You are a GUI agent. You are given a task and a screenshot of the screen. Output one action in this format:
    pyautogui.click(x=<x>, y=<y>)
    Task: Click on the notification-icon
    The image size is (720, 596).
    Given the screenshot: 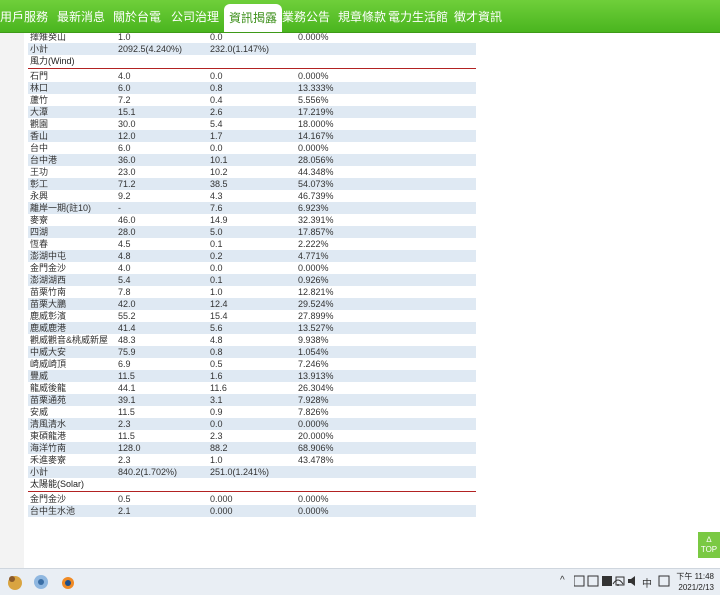 What is the action you would take?
    pyautogui.click(x=664, y=582)
    